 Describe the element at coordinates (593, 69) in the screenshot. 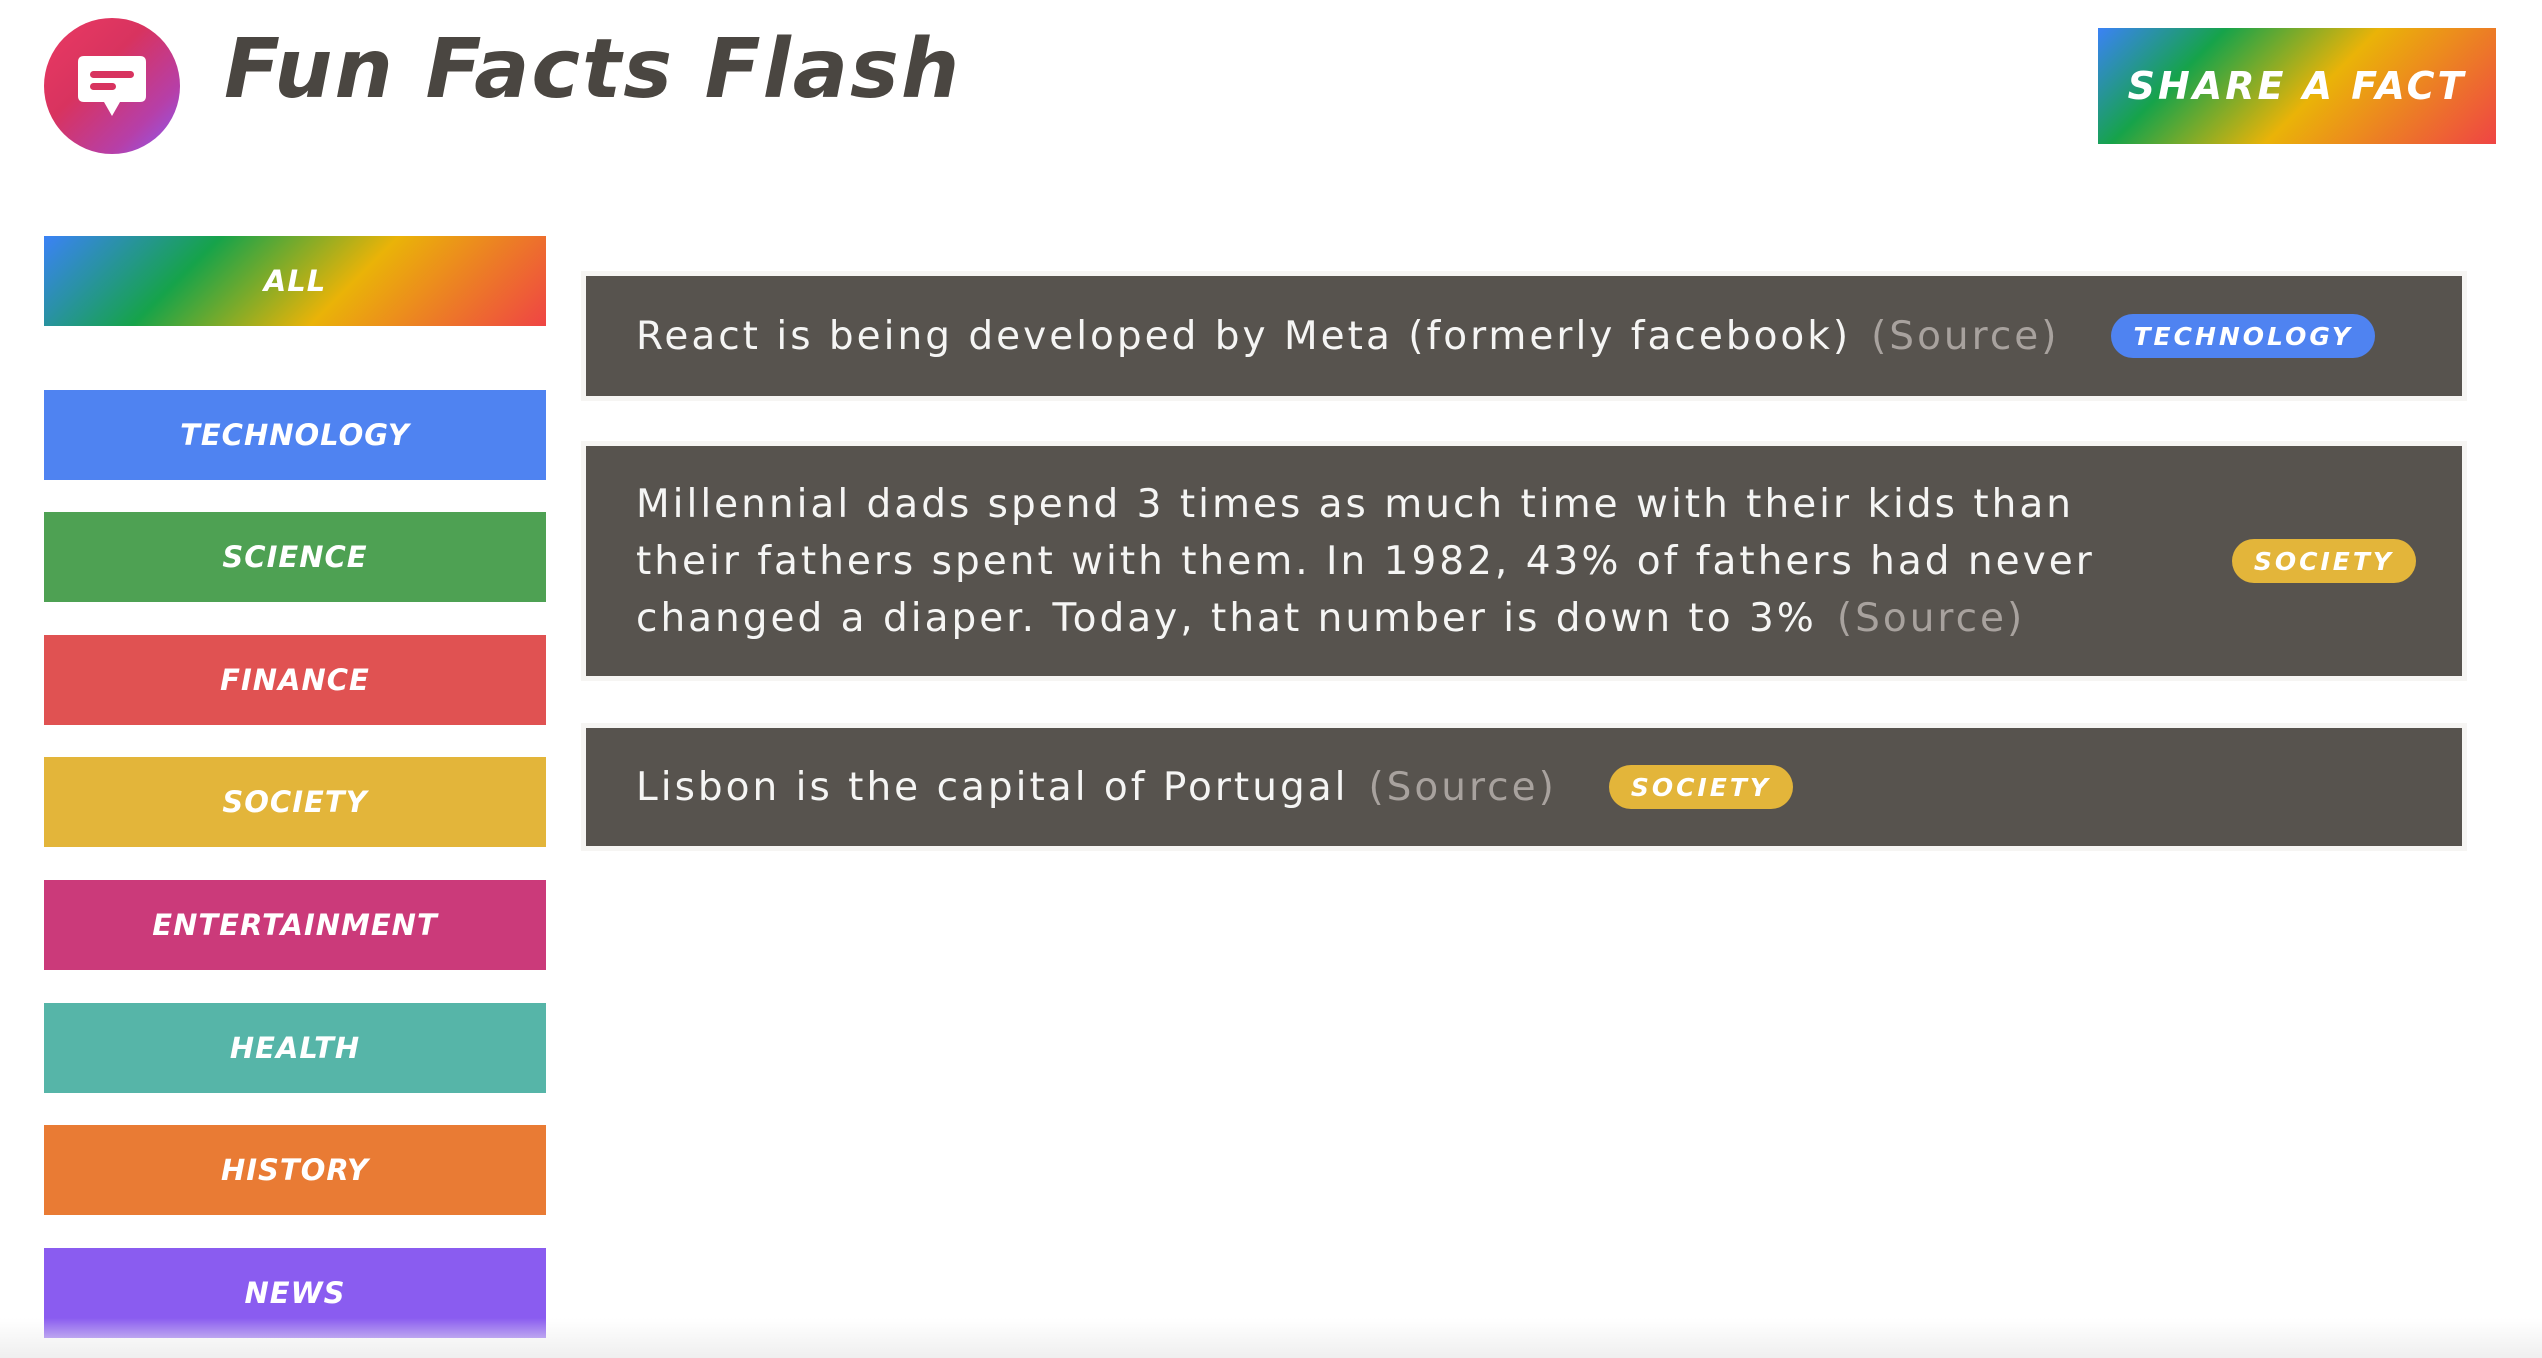

I see `app-title: Fun Facts Flash` at that location.